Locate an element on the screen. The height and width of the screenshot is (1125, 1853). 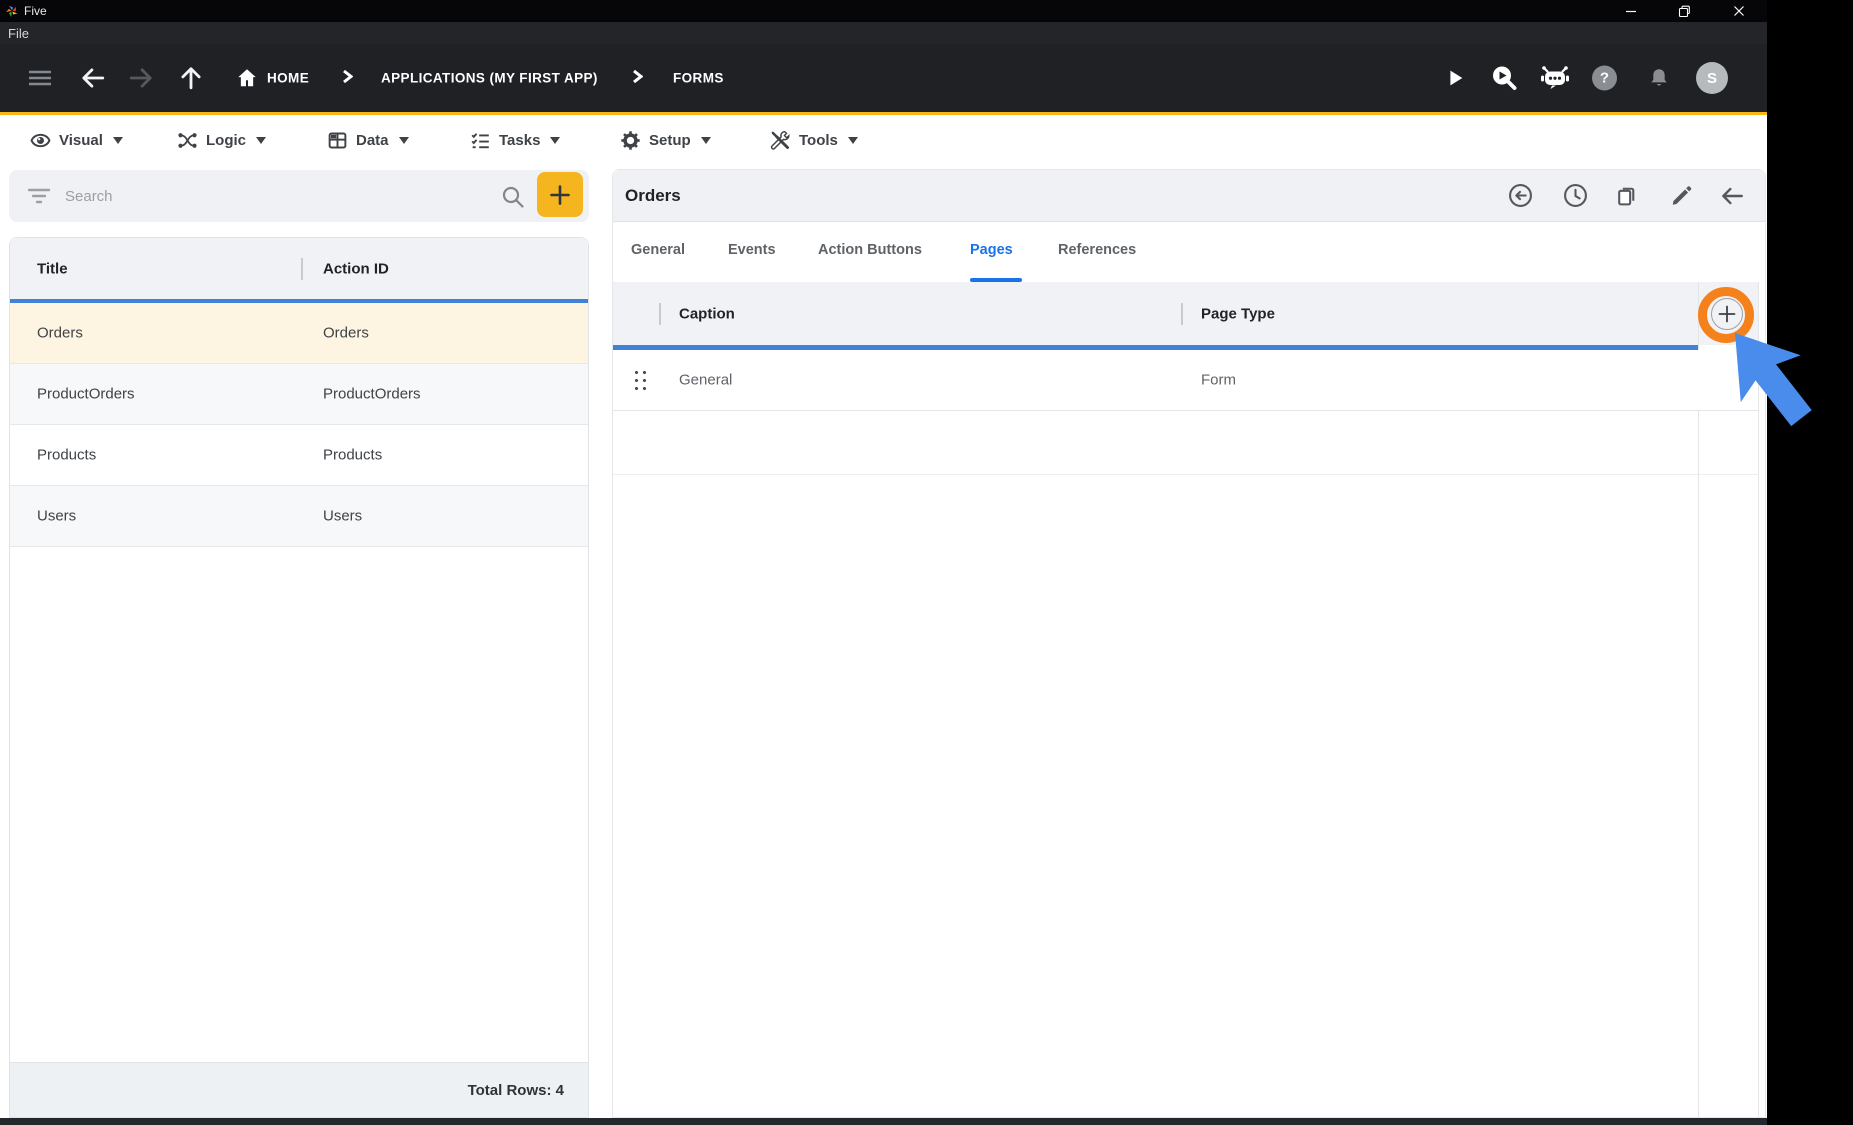
avatar-initial: S is located at coordinates (1712, 78).